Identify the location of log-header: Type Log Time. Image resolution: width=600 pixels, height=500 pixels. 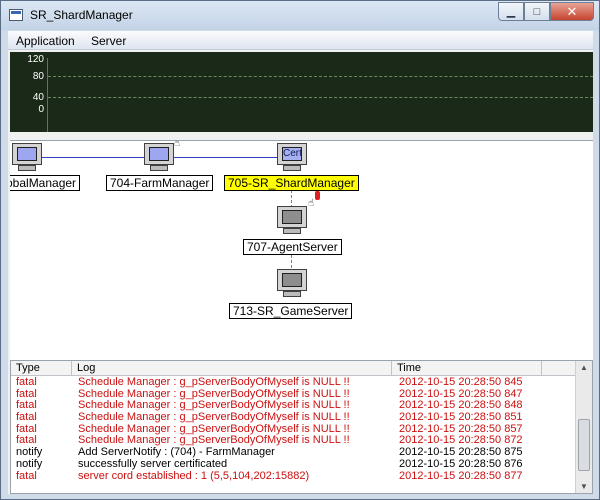
(293, 368).